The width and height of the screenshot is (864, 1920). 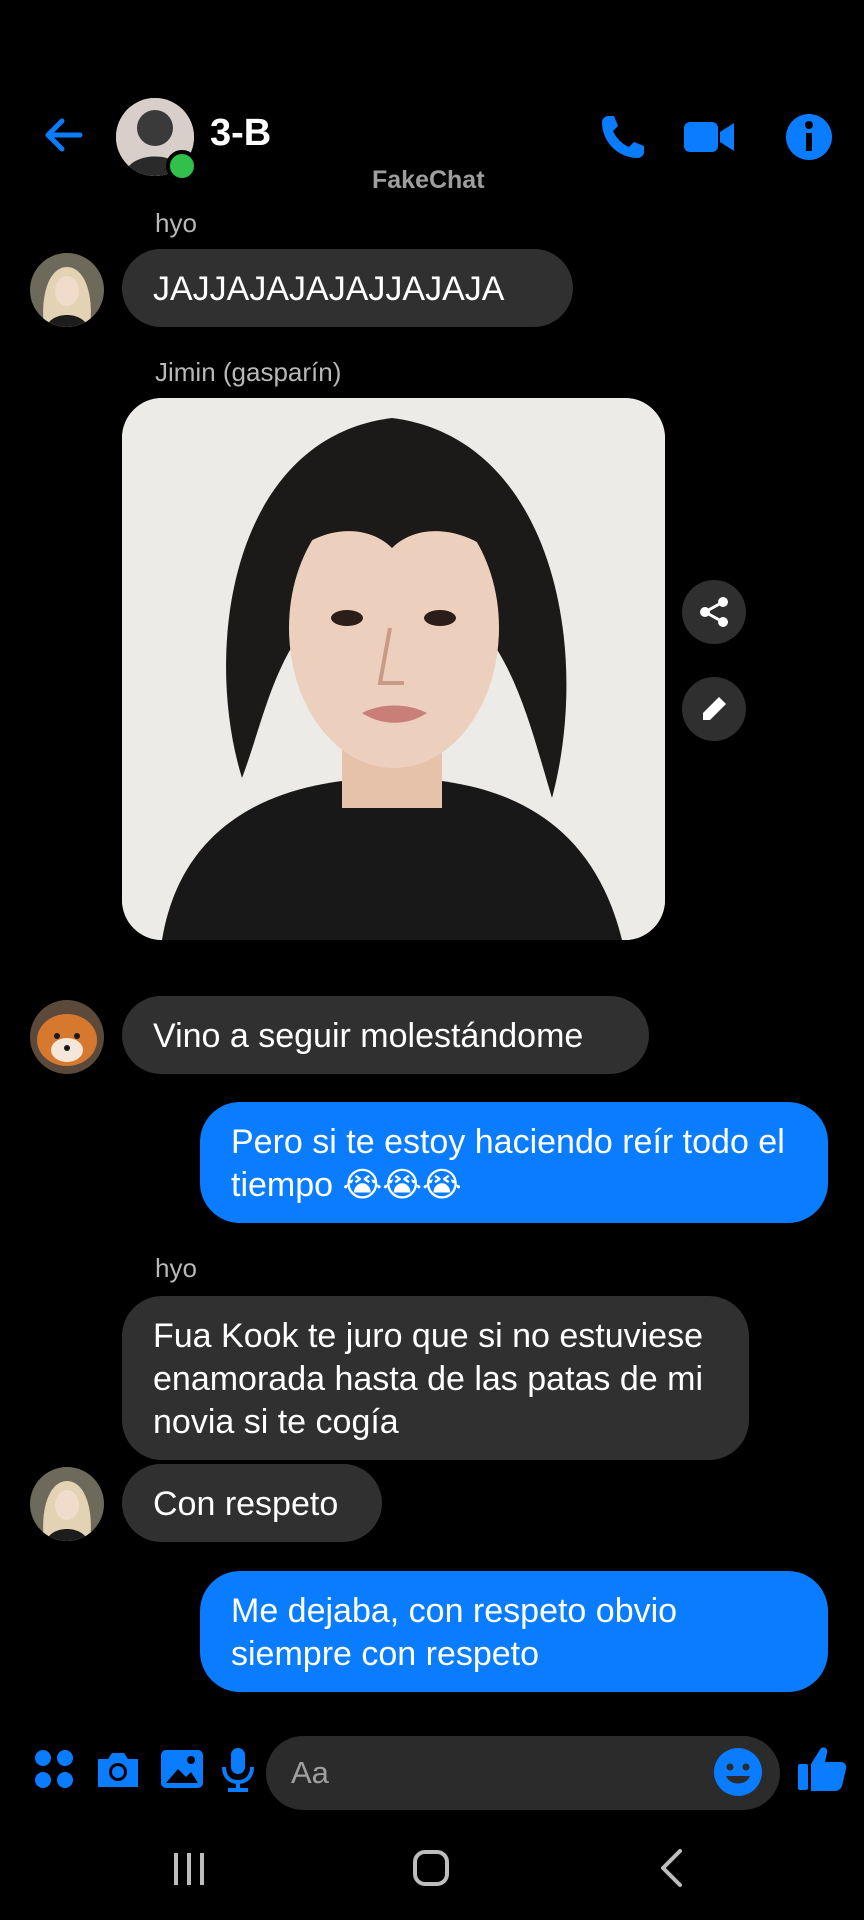 What do you see at coordinates (347, 288) in the screenshot?
I see `message-bubble: JAJJAJAJAJAJJAJAJA` at bounding box center [347, 288].